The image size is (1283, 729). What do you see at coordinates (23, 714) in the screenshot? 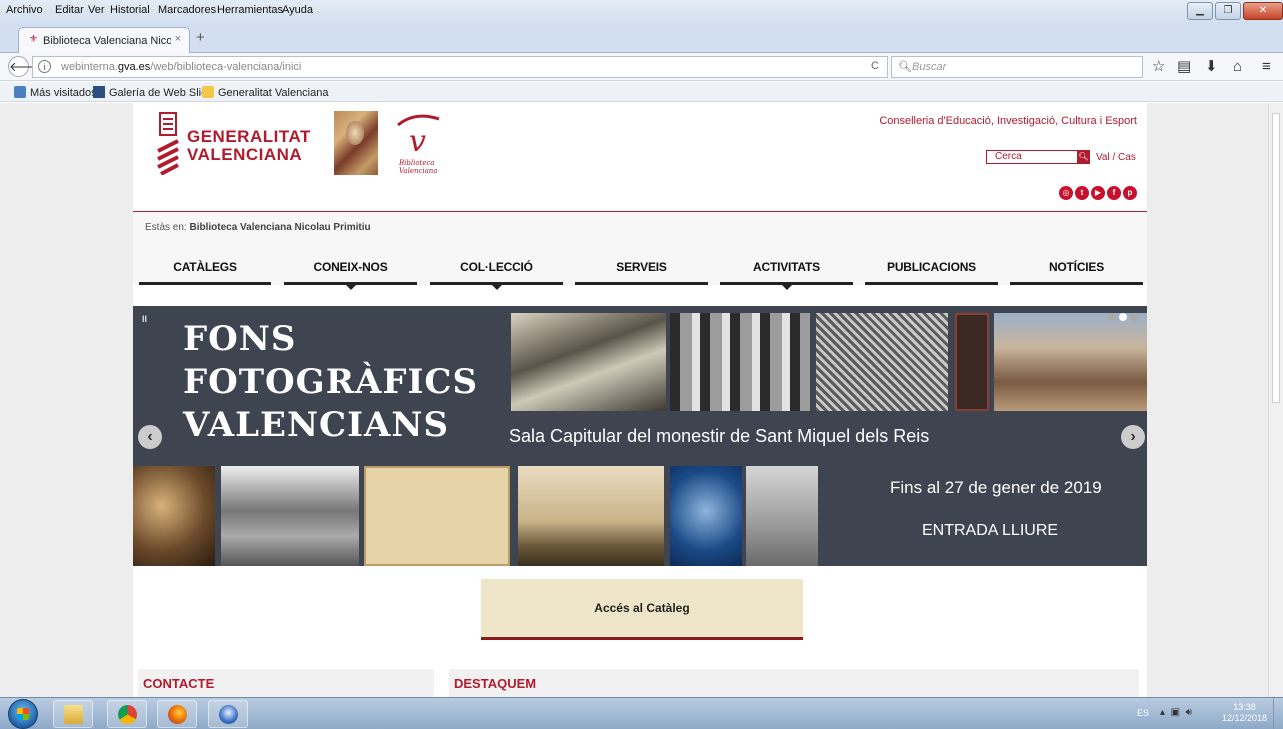
I see `start-button` at bounding box center [23, 714].